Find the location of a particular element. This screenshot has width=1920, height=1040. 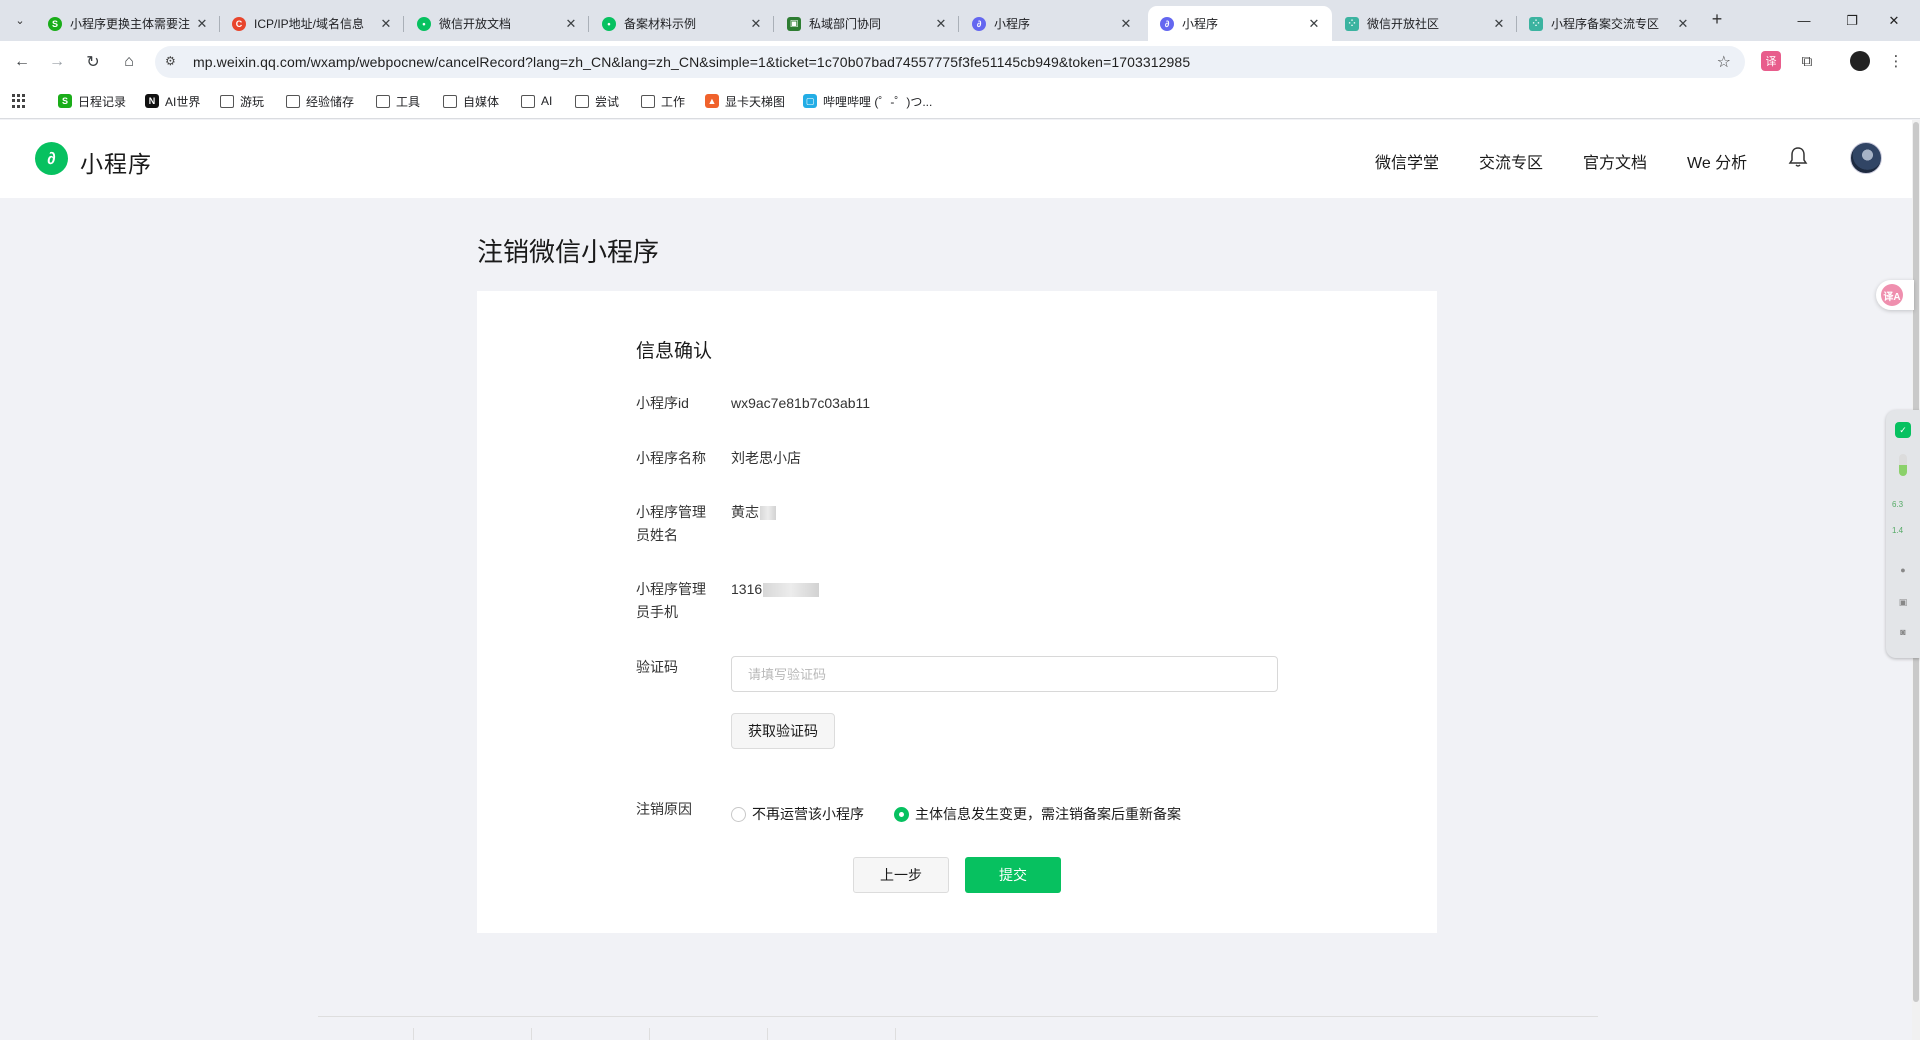

bookmark-folder: 尝试 is located at coordinates (597, 101).